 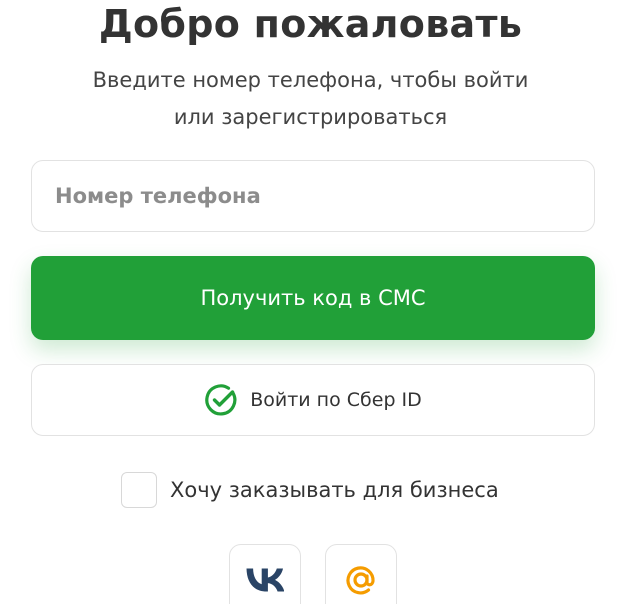 What do you see at coordinates (310, 24) in the screenshot?
I see `page-title: Добро пожаловать` at bounding box center [310, 24].